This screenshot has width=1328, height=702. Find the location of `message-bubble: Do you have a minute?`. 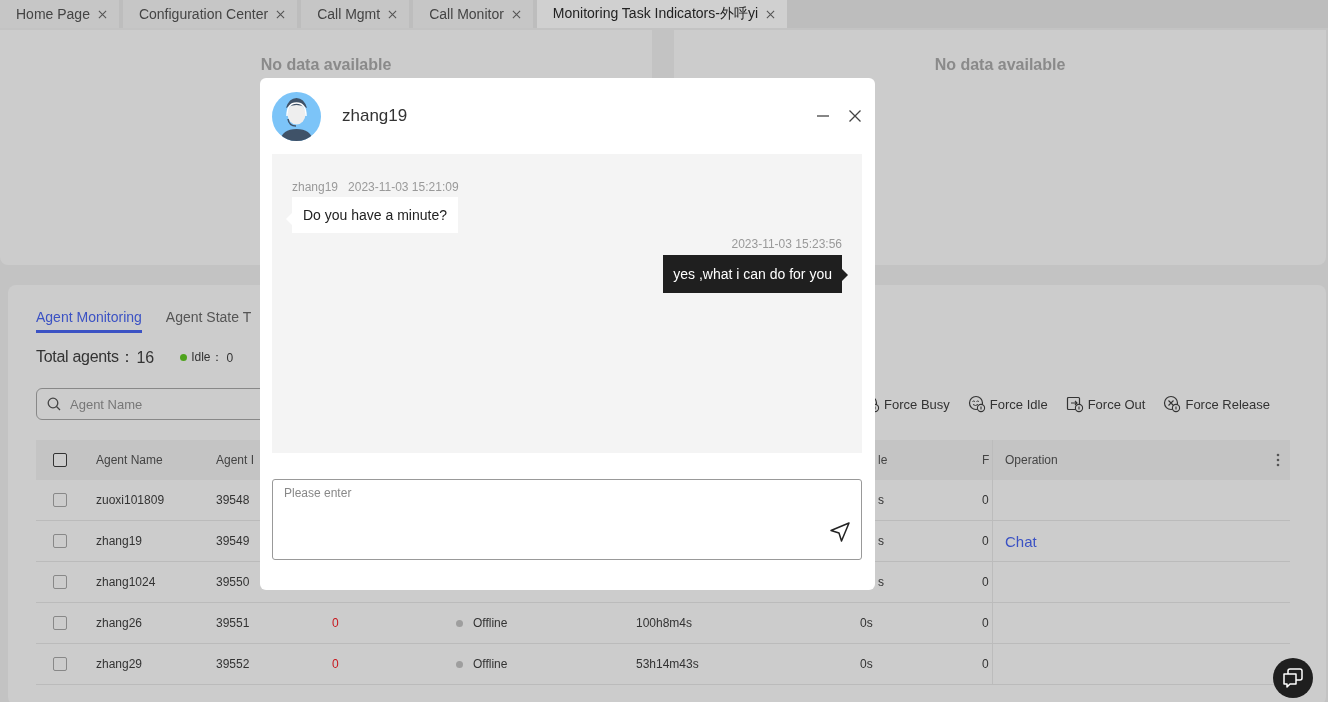

message-bubble: Do you have a minute? is located at coordinates (372, 215).